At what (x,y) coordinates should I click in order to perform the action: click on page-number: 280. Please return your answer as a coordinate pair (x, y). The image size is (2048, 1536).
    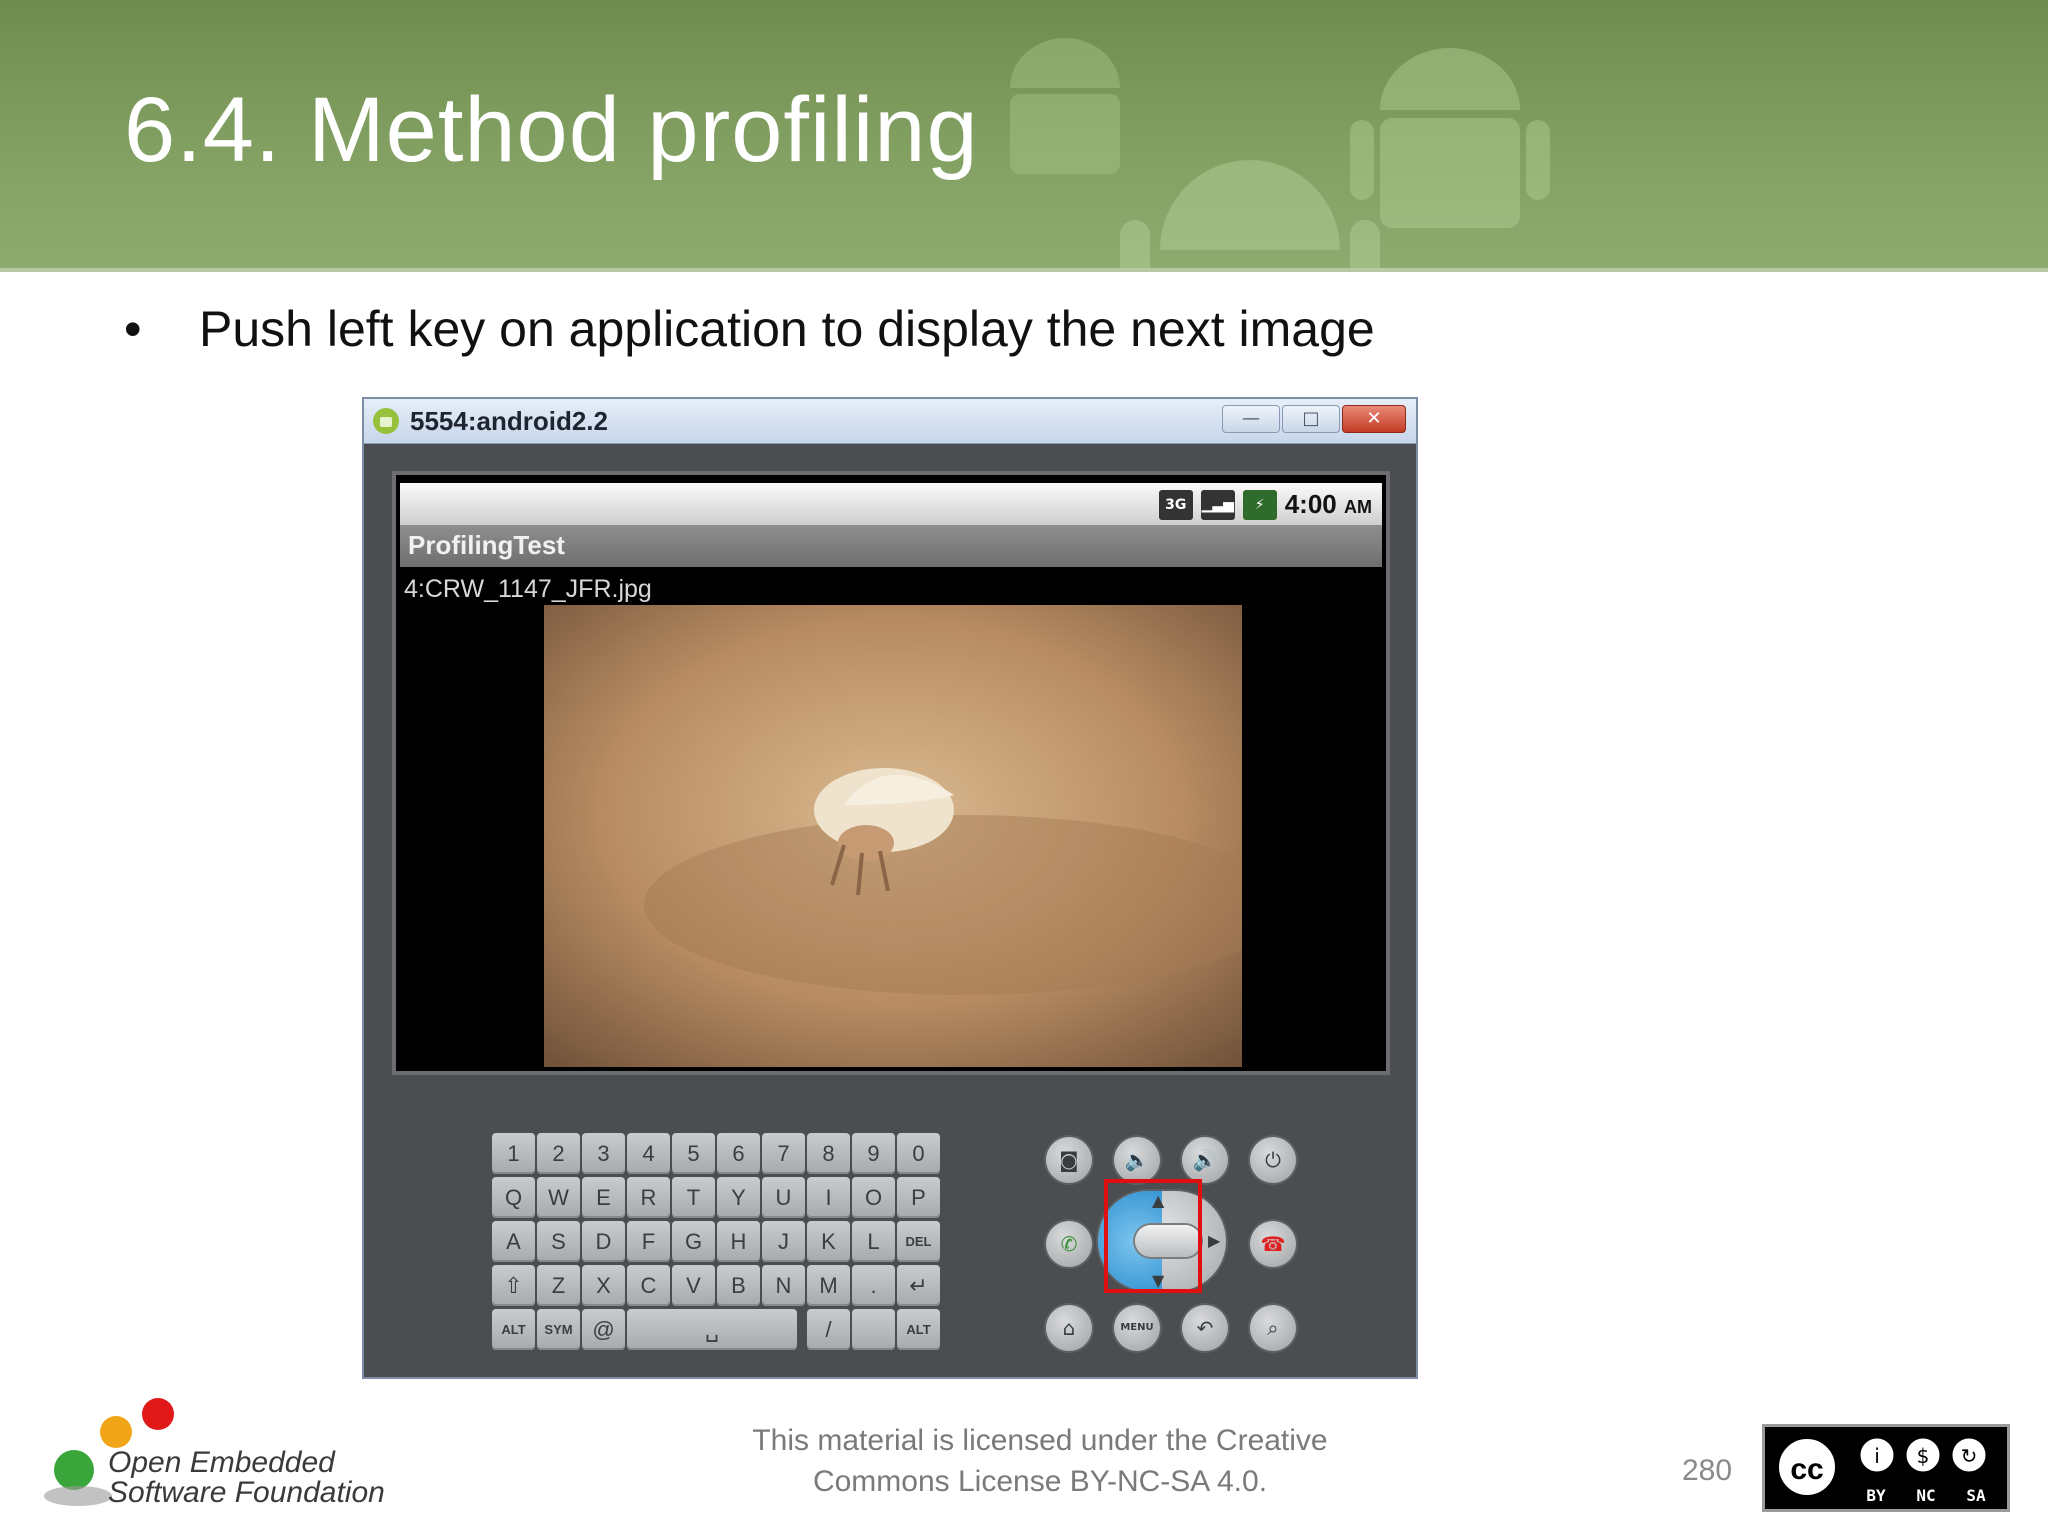
    Looking at the image, I should click on (1707, 1470).